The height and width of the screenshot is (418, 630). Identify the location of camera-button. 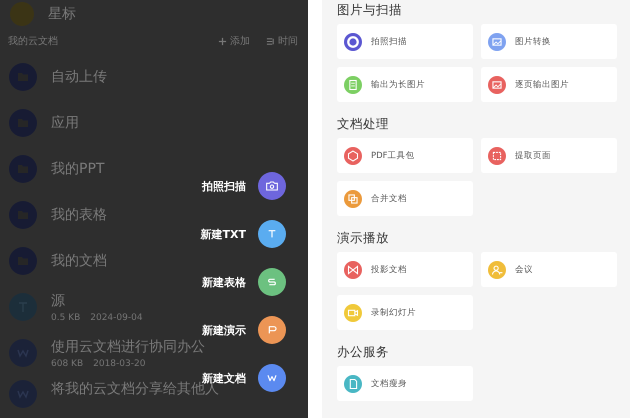
(272, 186).